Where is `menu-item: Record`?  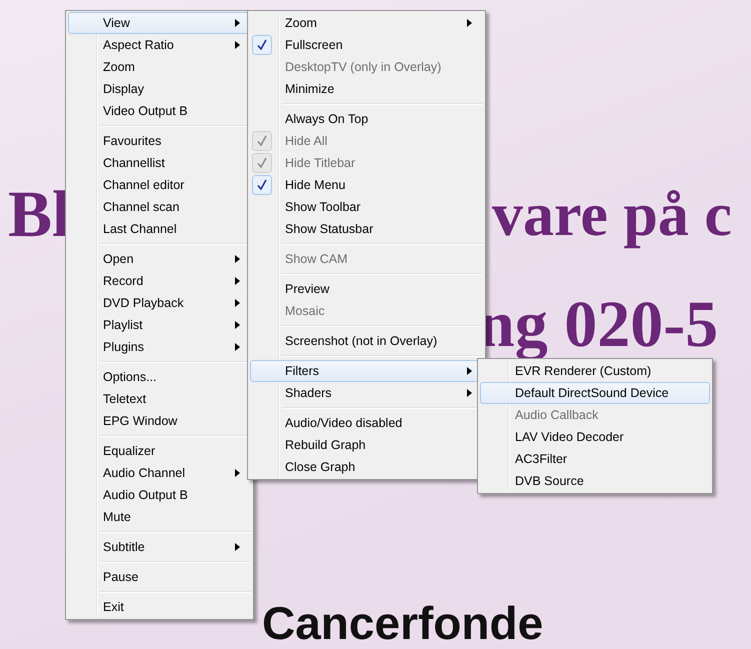 menu-item: Record is located at coordinates (159, 281).